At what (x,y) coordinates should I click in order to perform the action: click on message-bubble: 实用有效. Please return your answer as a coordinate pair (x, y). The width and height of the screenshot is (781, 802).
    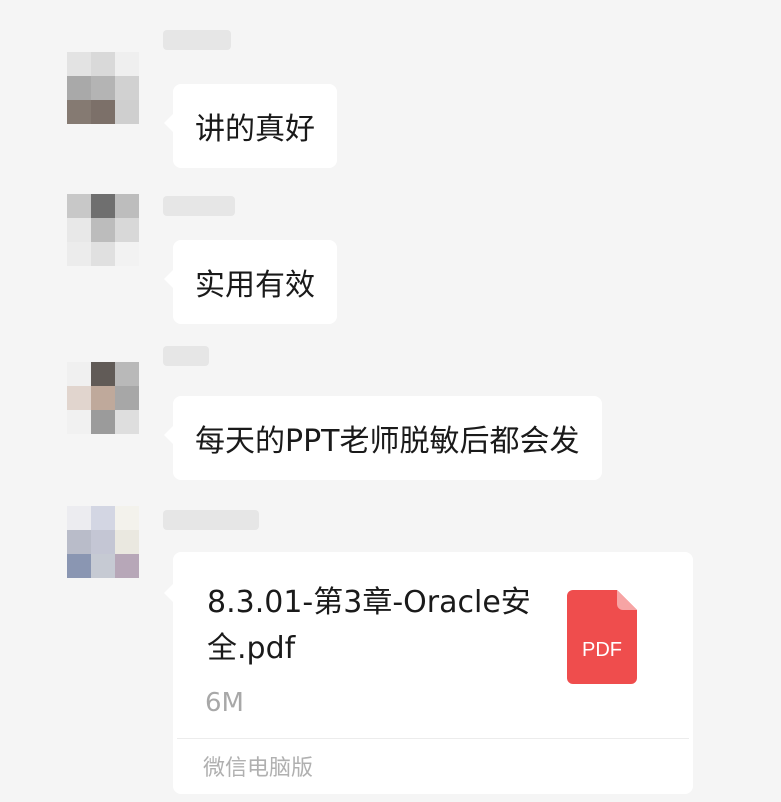
    Looking at the image, I should click on (250, 282).